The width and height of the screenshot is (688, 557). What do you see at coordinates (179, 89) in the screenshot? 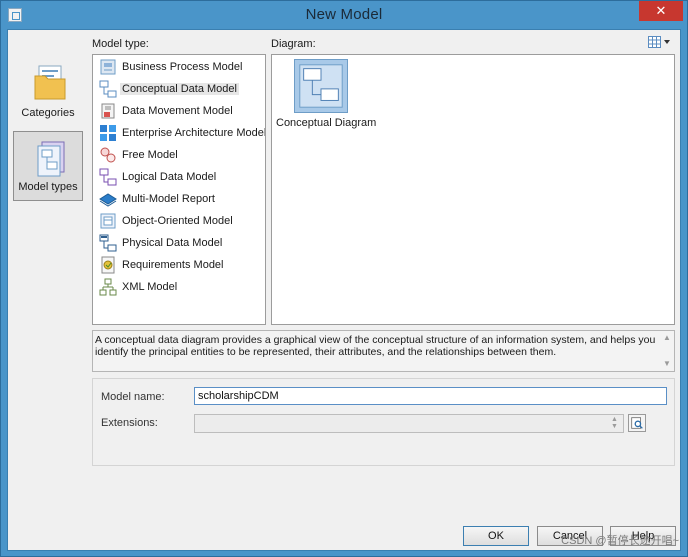
I see `list-item-label: Conceptual Data Model` at bounding box center [179, 89].